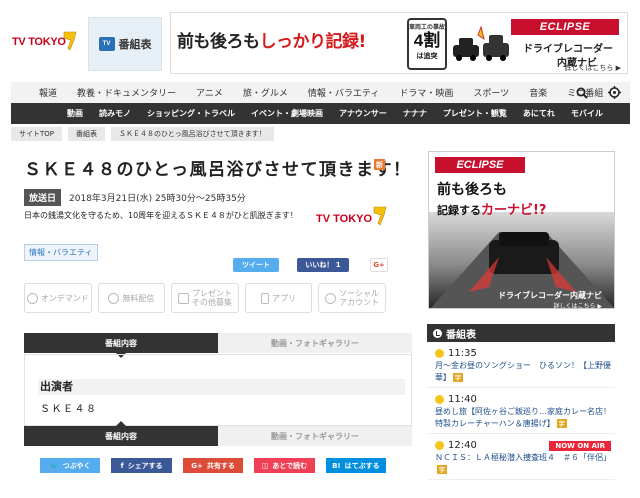  I want to click on stream-icon, so click(114, 298).